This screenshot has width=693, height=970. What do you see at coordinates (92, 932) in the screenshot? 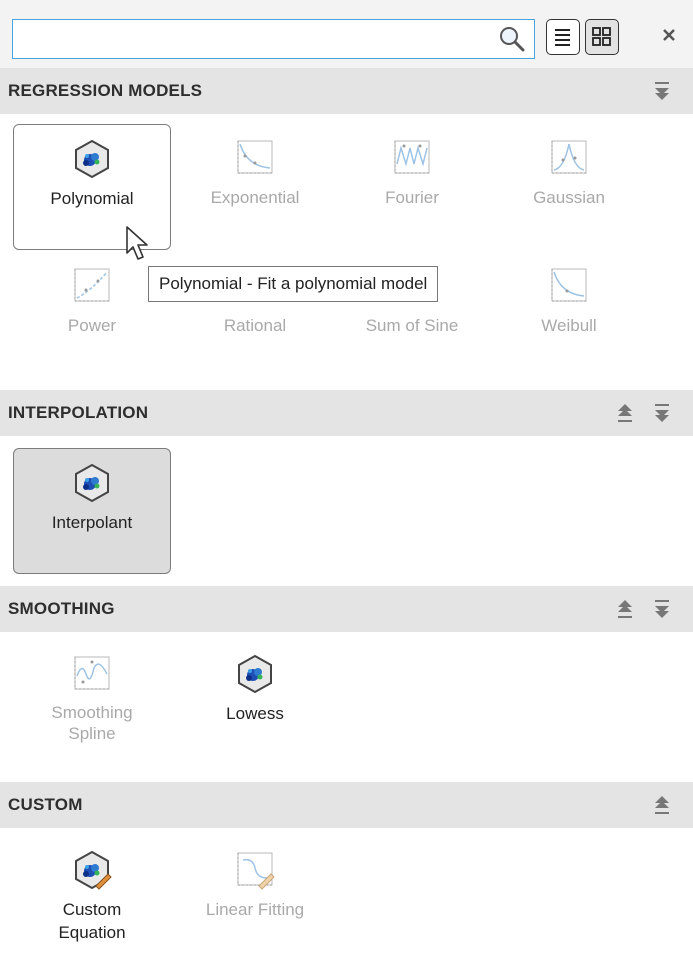
I see `tile-label-line2: Equation` at bounding box center [92, 932].